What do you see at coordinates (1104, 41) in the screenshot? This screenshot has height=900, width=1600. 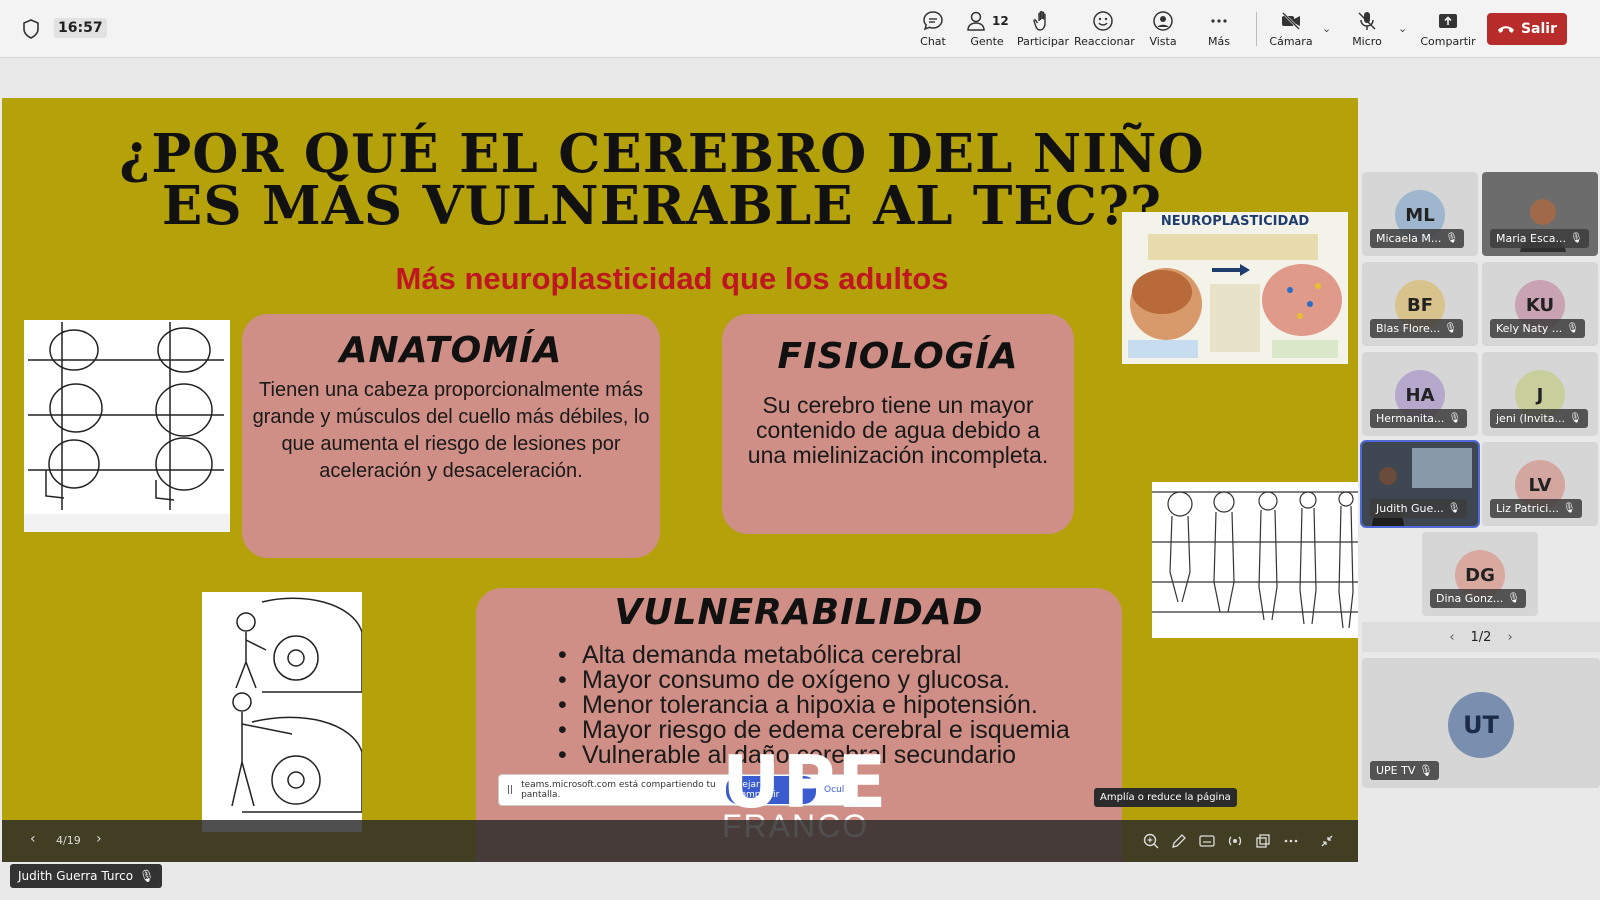 I see `react-label: Reaccionar` at bounding box center [1104, 41].